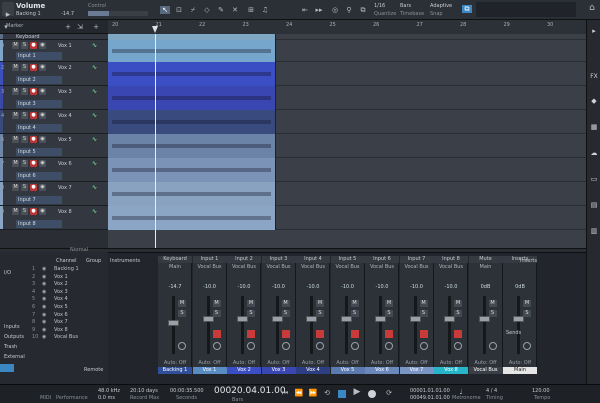  What do you see at coordinates (179, 10) in the screenshot?
I see `range-tool-icon: ⊡` at bounding box center [179, 10].